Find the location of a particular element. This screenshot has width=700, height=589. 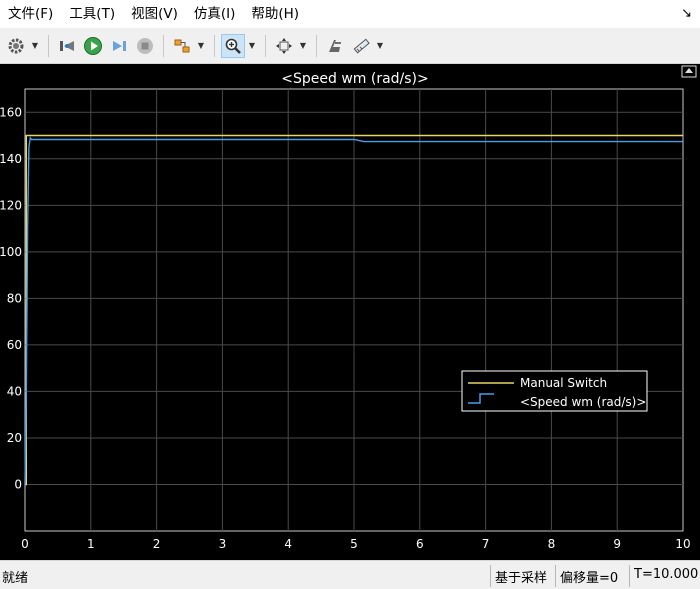

measurements-dropdown-icon: ▼ is located at coordinates (380, 46).